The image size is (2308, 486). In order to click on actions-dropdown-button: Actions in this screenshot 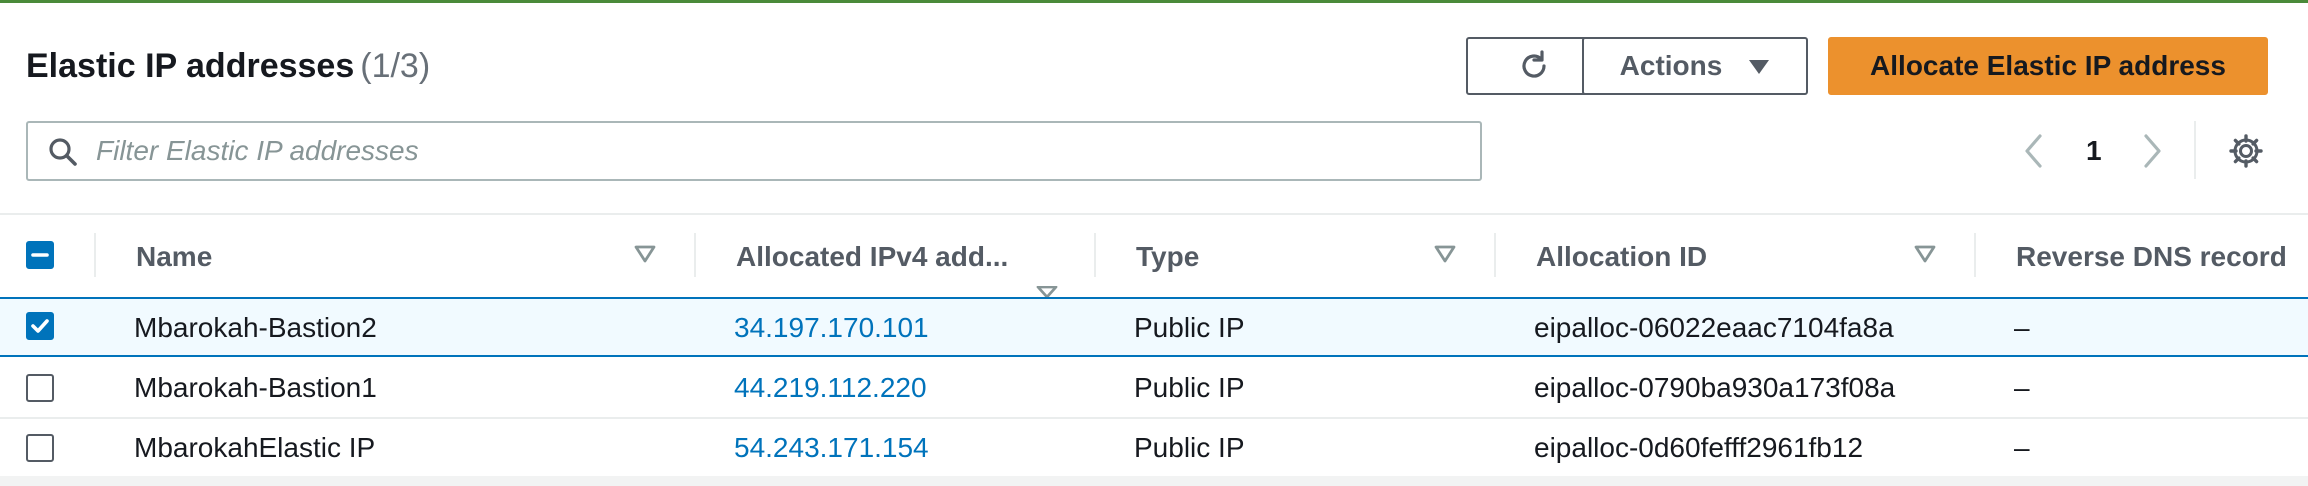, I will do `click(1695, 66)`.